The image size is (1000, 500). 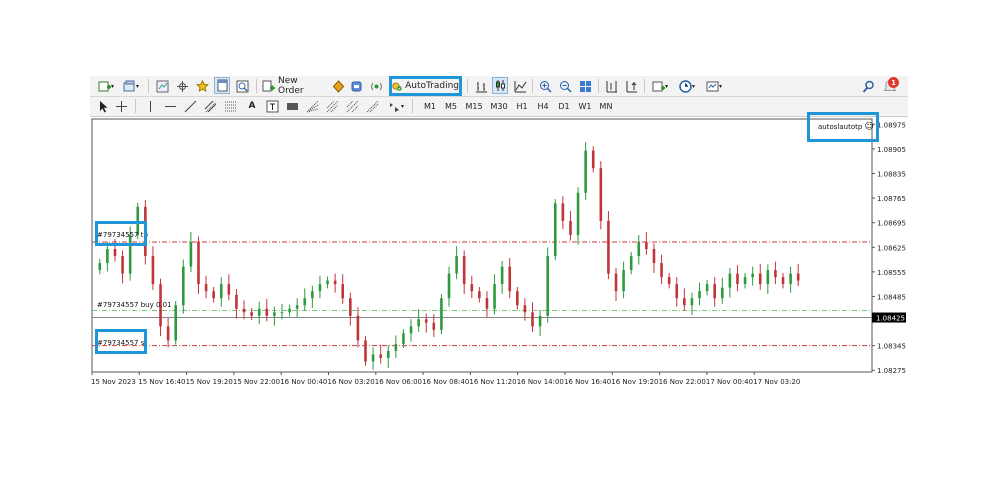 I want to click on market-watch-button, so click(x=162, y=86).